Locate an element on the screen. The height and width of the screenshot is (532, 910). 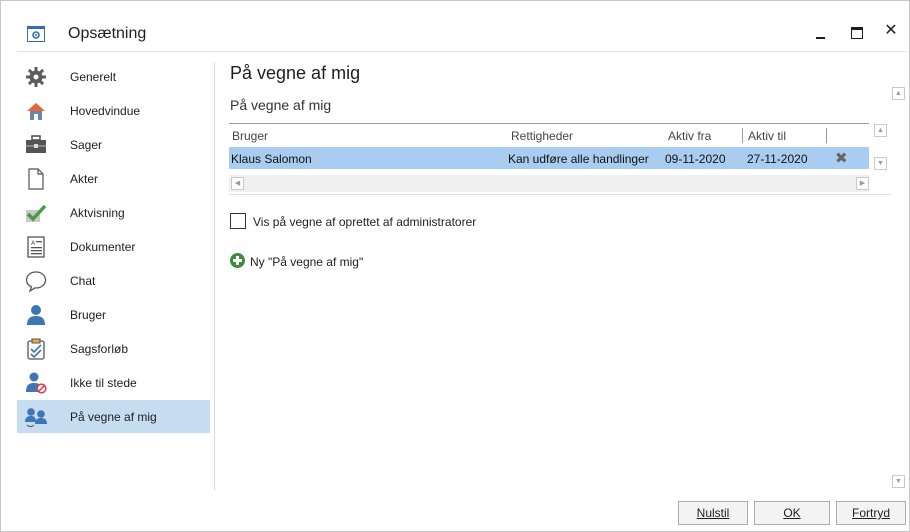
close-button: ✕ is located at coordinates (890, 32).